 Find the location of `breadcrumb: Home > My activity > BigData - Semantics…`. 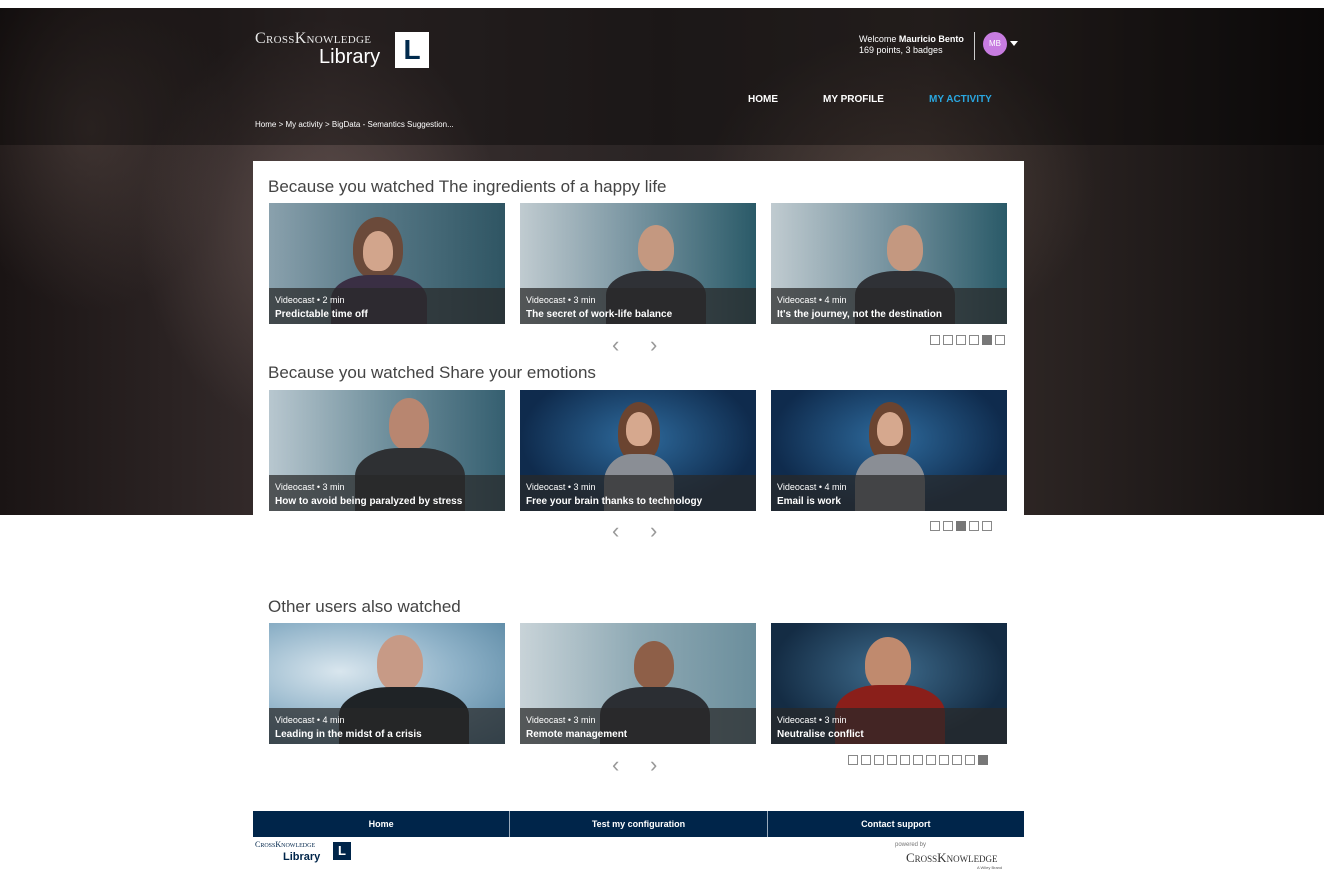

breadcrumb: Home > My activity > BigData - Semantics… is located at coordinates (354, 124).